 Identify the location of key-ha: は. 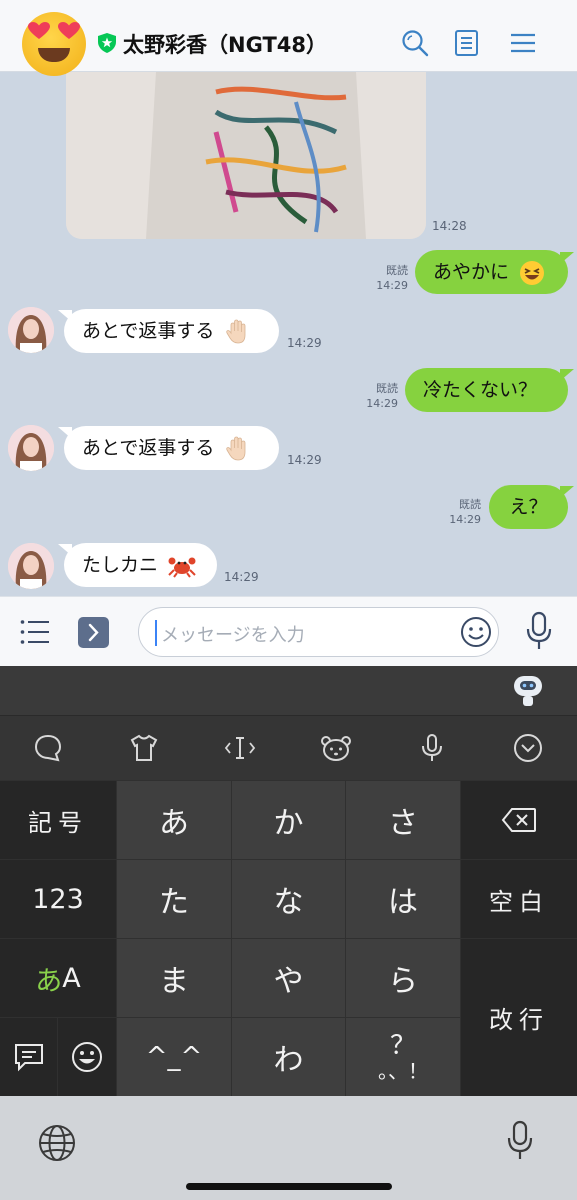
(403, 899).